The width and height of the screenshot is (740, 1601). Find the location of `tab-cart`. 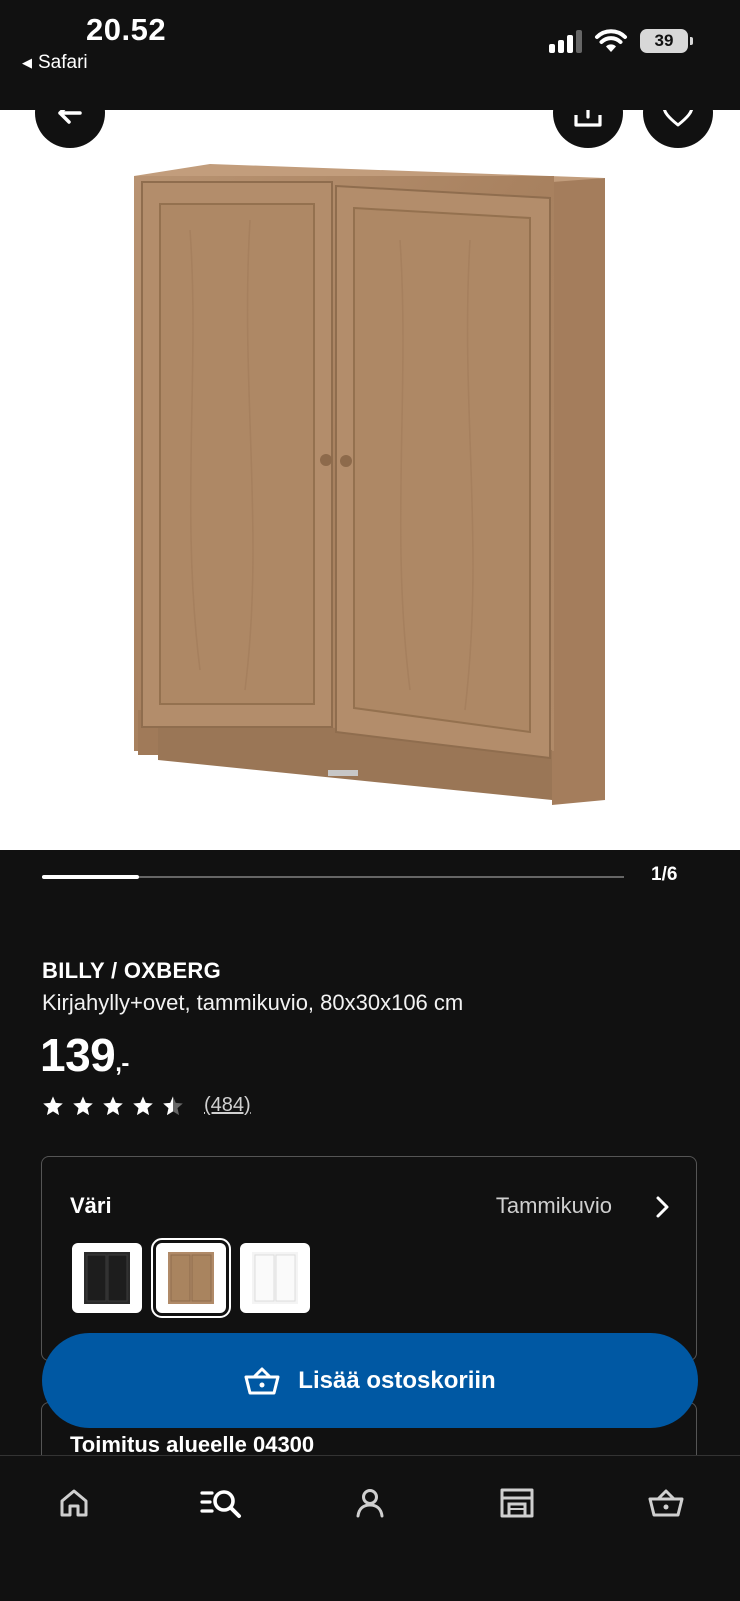

tab-cart is located at coordinates (666, 1503).